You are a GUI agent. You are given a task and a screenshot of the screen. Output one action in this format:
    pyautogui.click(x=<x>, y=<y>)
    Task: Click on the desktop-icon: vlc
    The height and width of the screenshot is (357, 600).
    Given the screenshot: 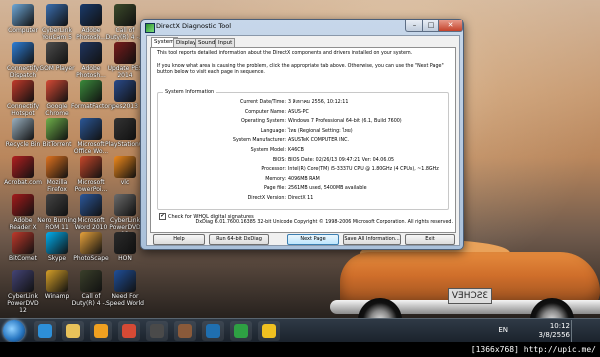 What is the action you would take?
    pyautogui.click(x=125, y=171)
    